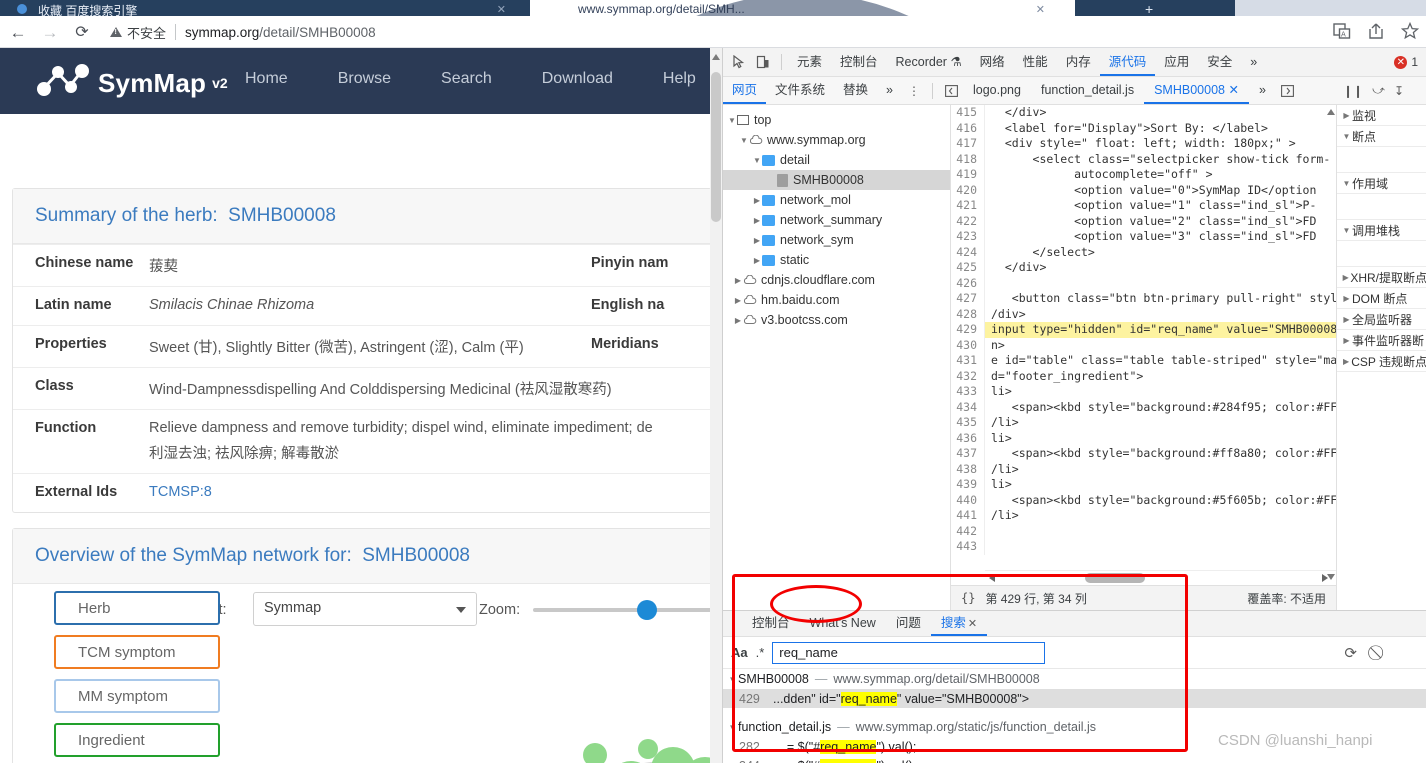  What do you see at coordinates (771, 623) in the screenshot?
I see `drawer-tab-console: 控制台` at bounding box center [771, 623].